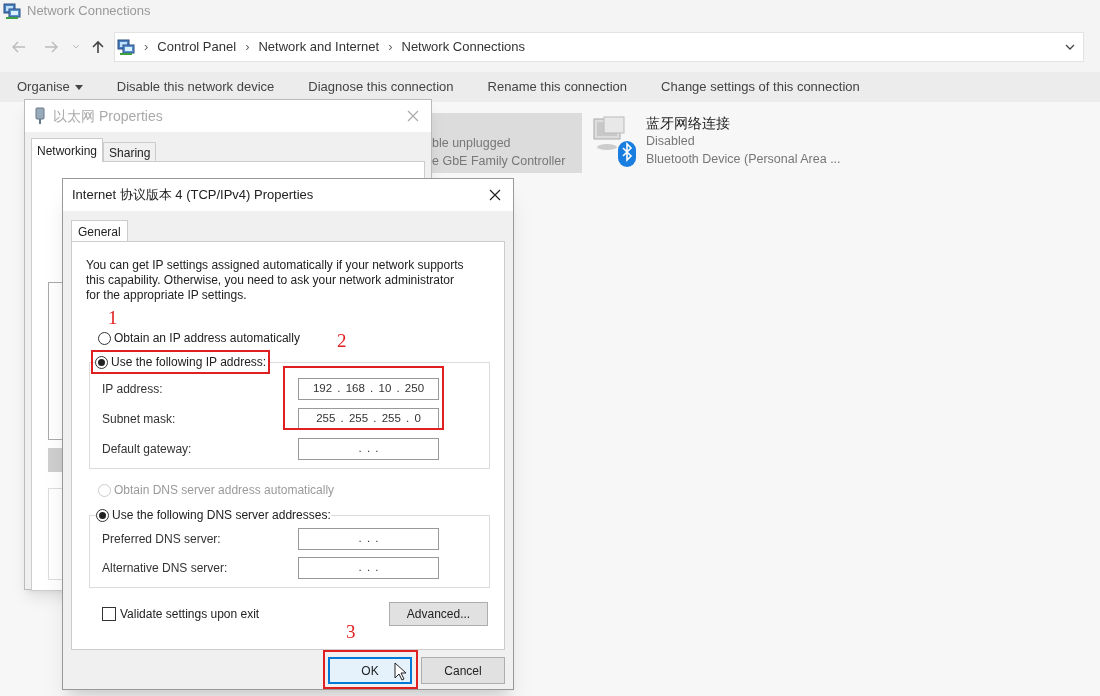 The image size is (1100, 696). Describe the element at coordinates (342, 341) in the screenshot. I see `step-number: 2` at that location.